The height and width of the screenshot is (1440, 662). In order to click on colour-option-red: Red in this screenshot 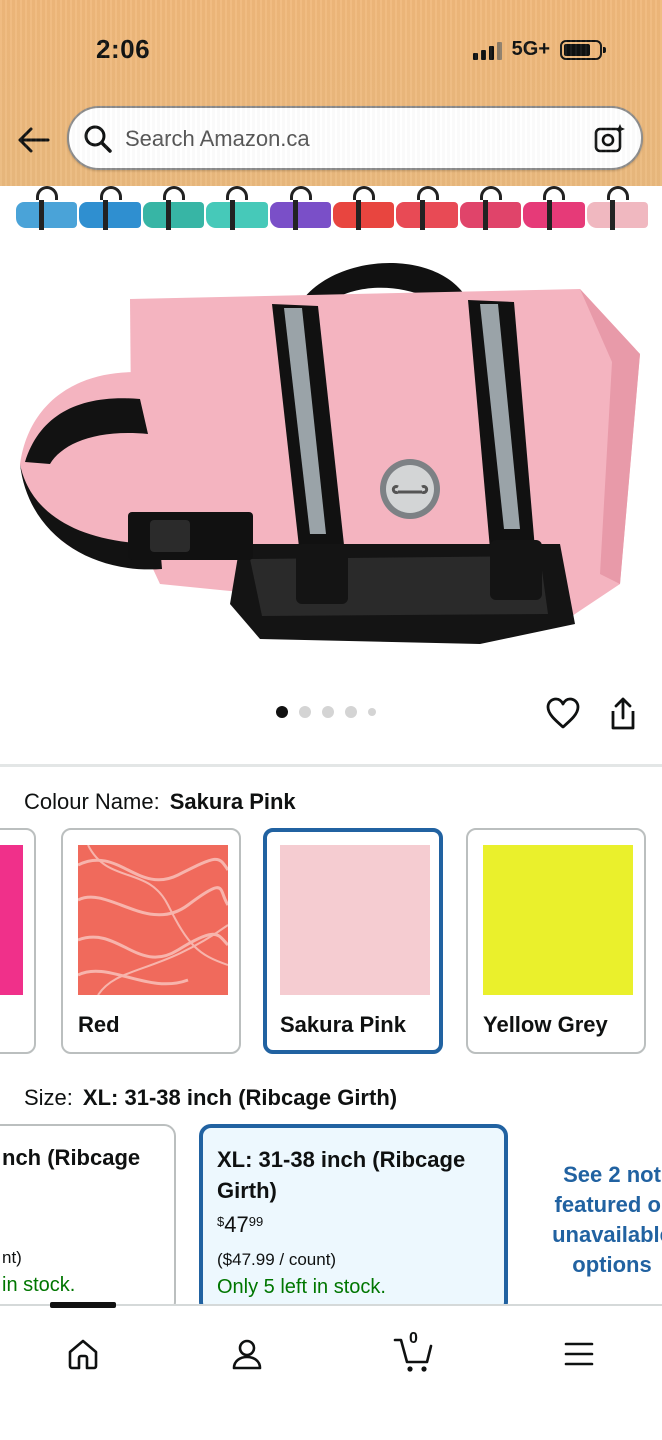, I will do `click(151, 941)`.